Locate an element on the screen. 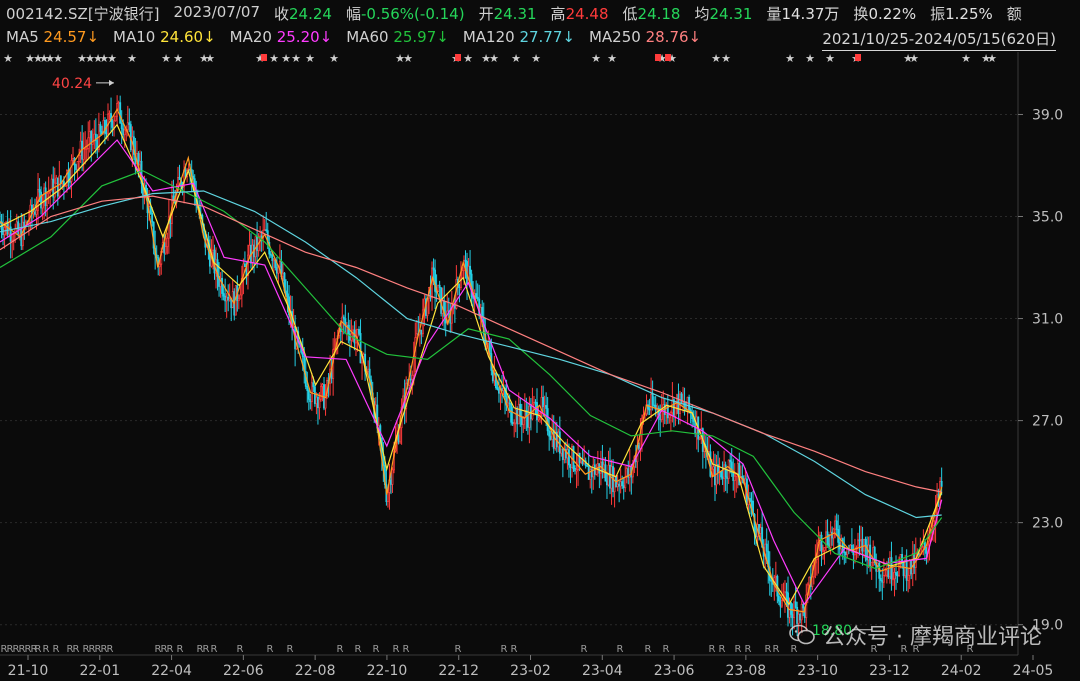 The image size is (1080, 681). x-tick-label: 22-04 is located at coordinates (171, 671).